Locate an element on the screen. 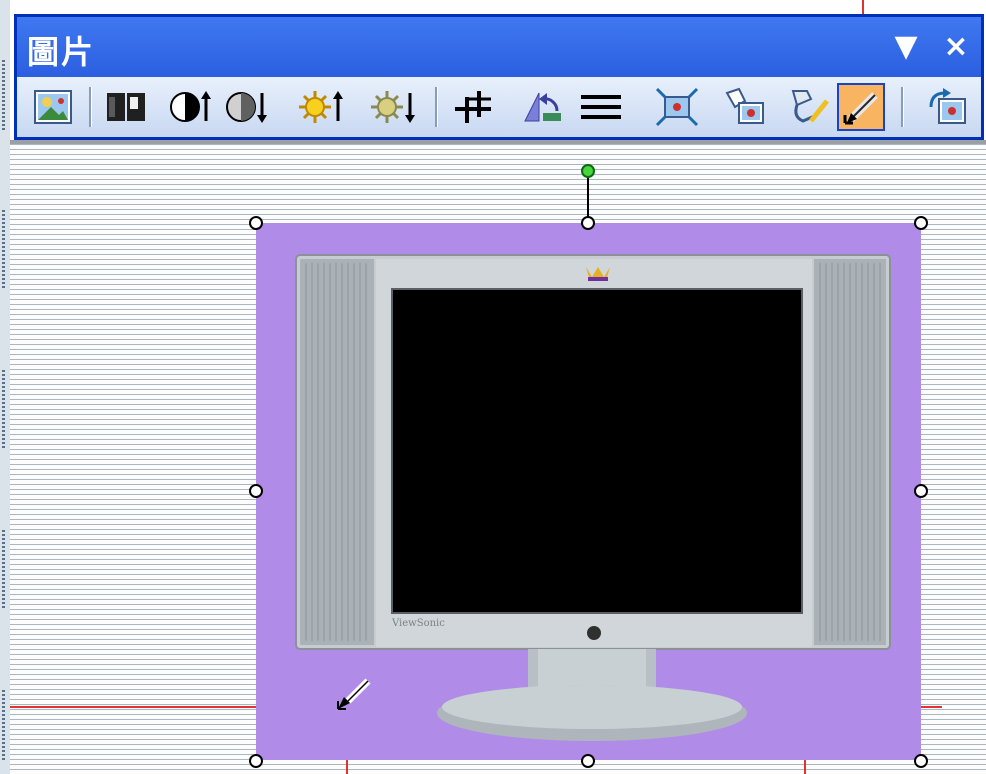 This screenshot has height=774, width=986. insert-picture-button is located at coordinates (53, 107).